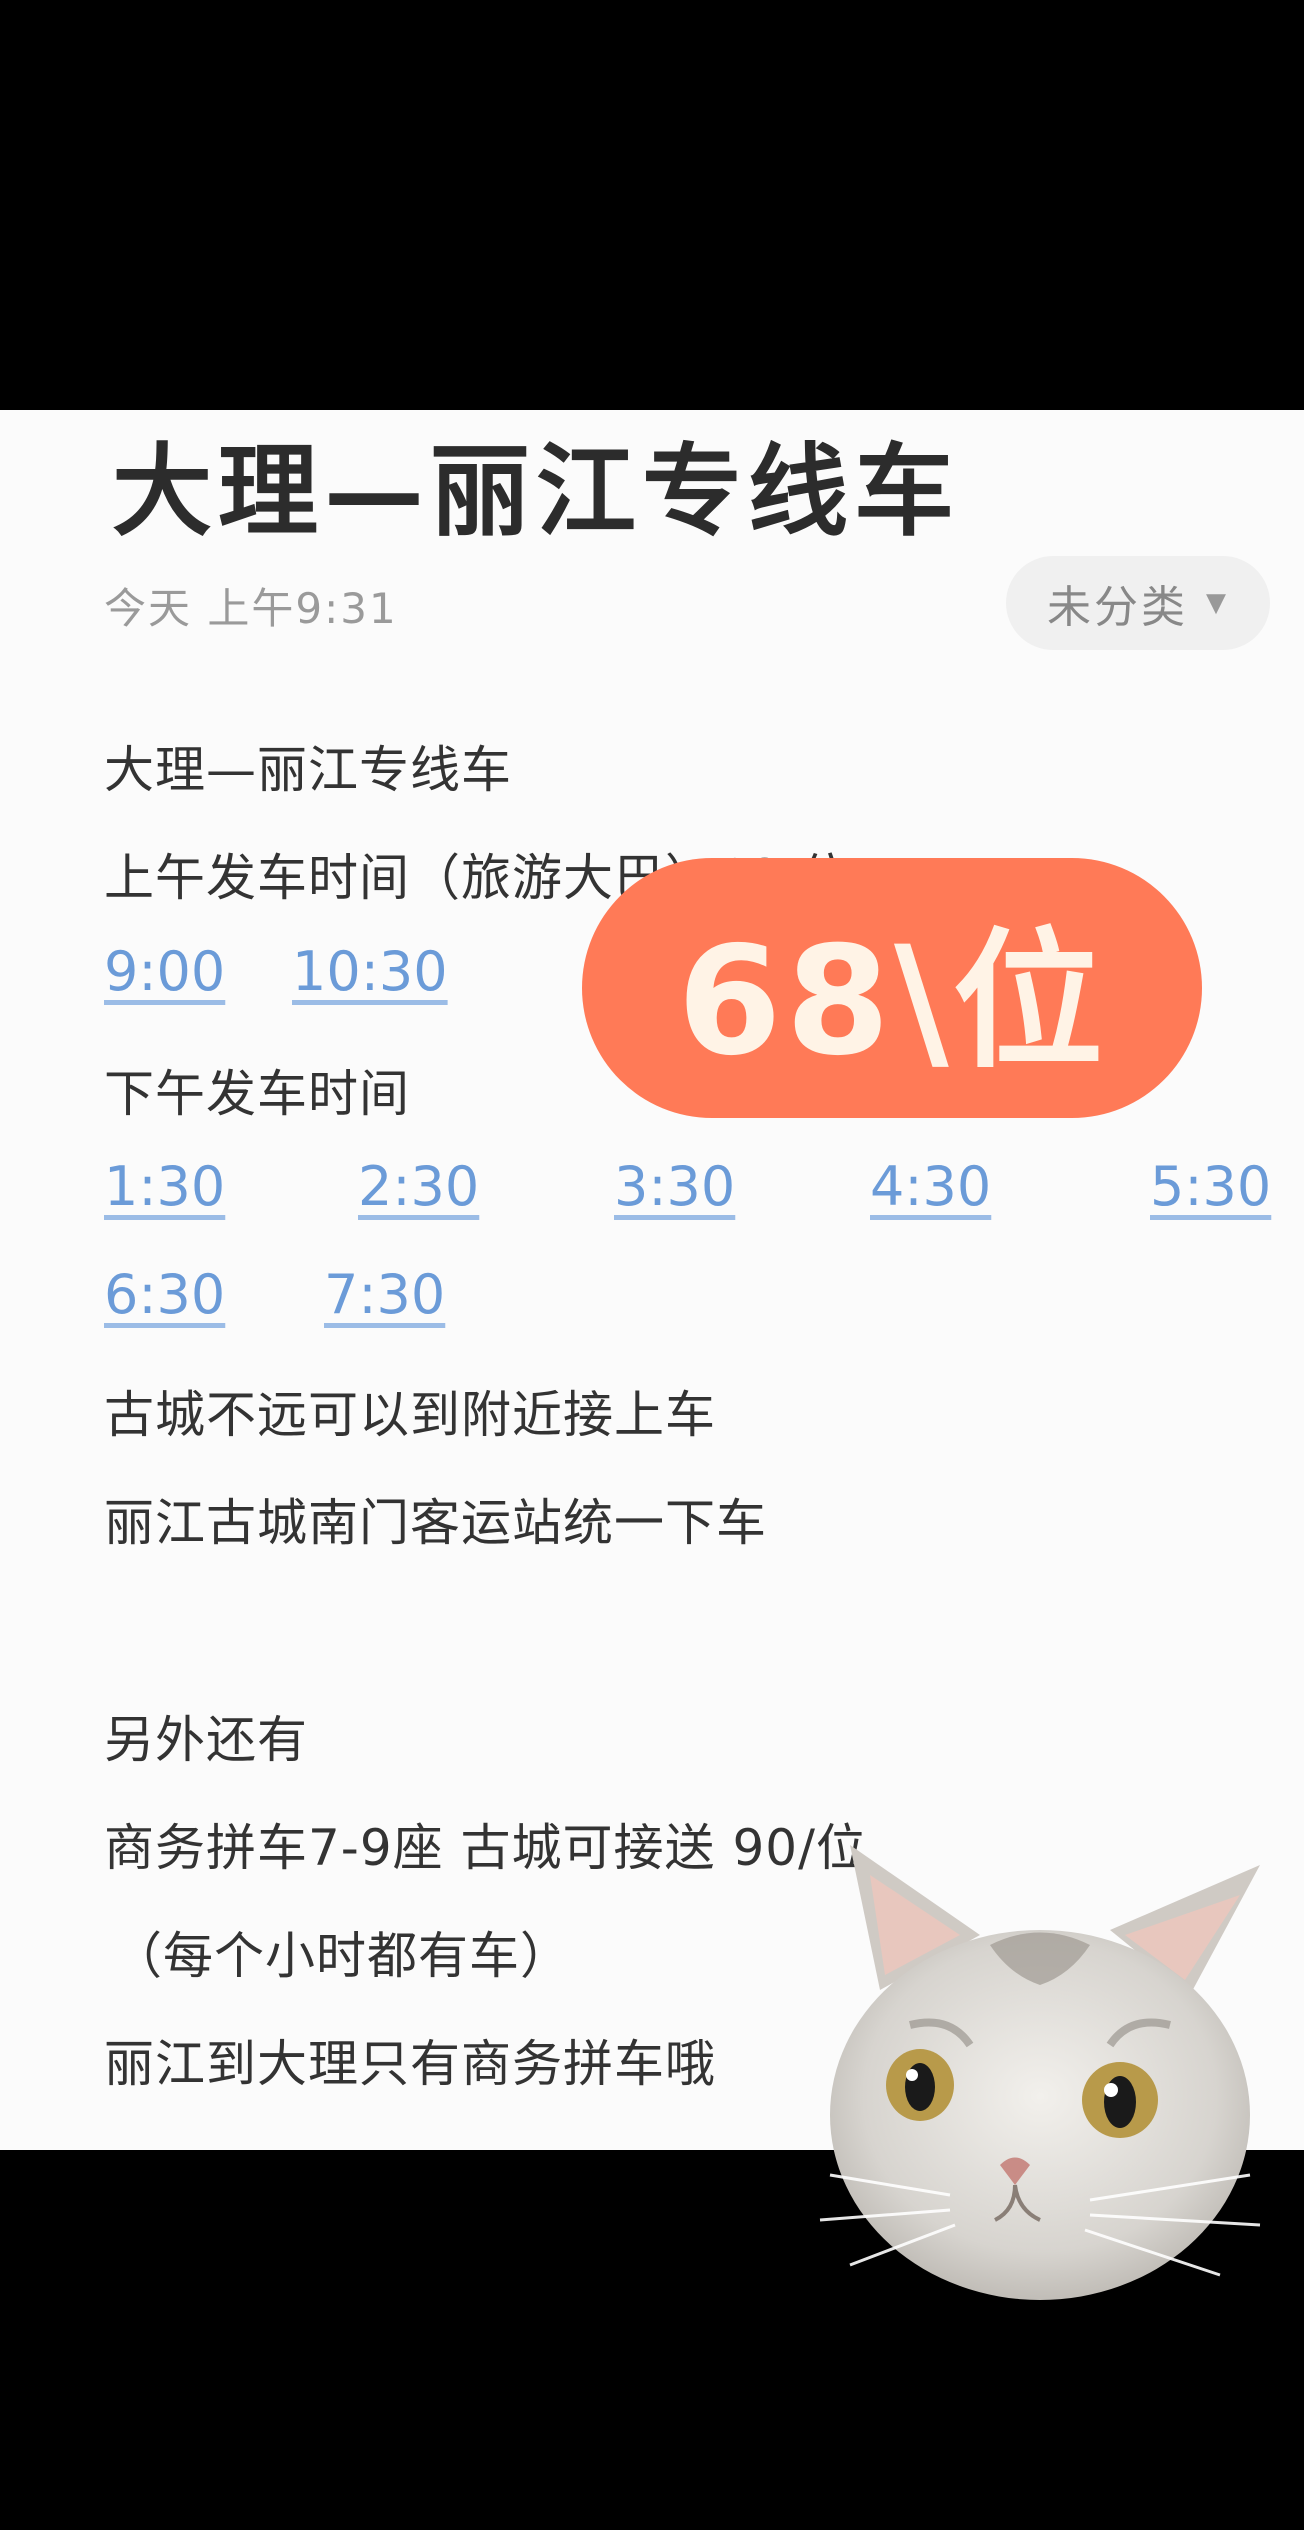  Describe the element at coordinates (418, 1186) in the screenshot. I see `time-link-afternoon: 2:30` at that location.